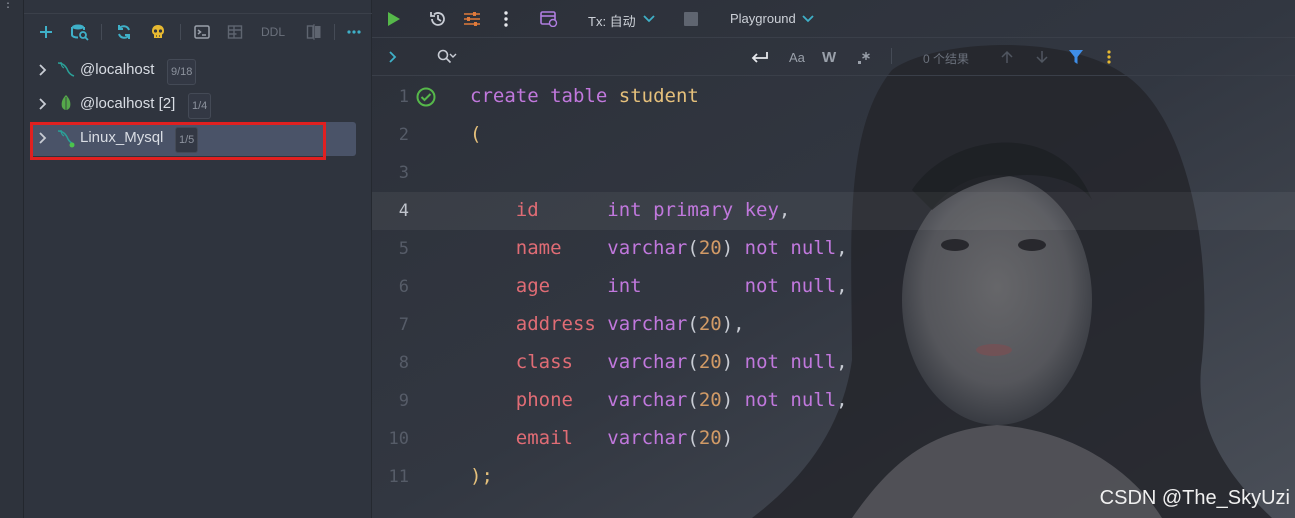 This screenshot has height=518, width=1295. Describe the element at coordinates (314, 32) in the screenshot. I see `compare-icon` at that location.